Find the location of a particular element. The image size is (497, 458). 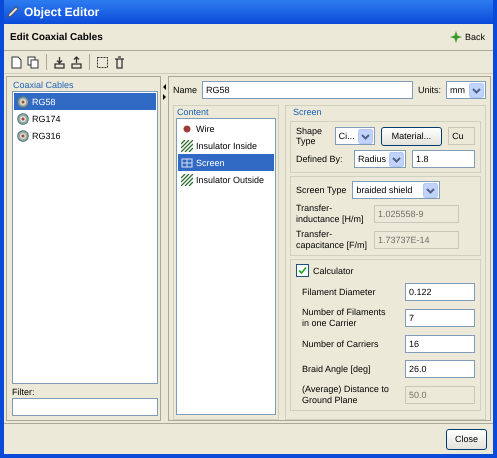

filter-field is located at coordinates (85, 407).